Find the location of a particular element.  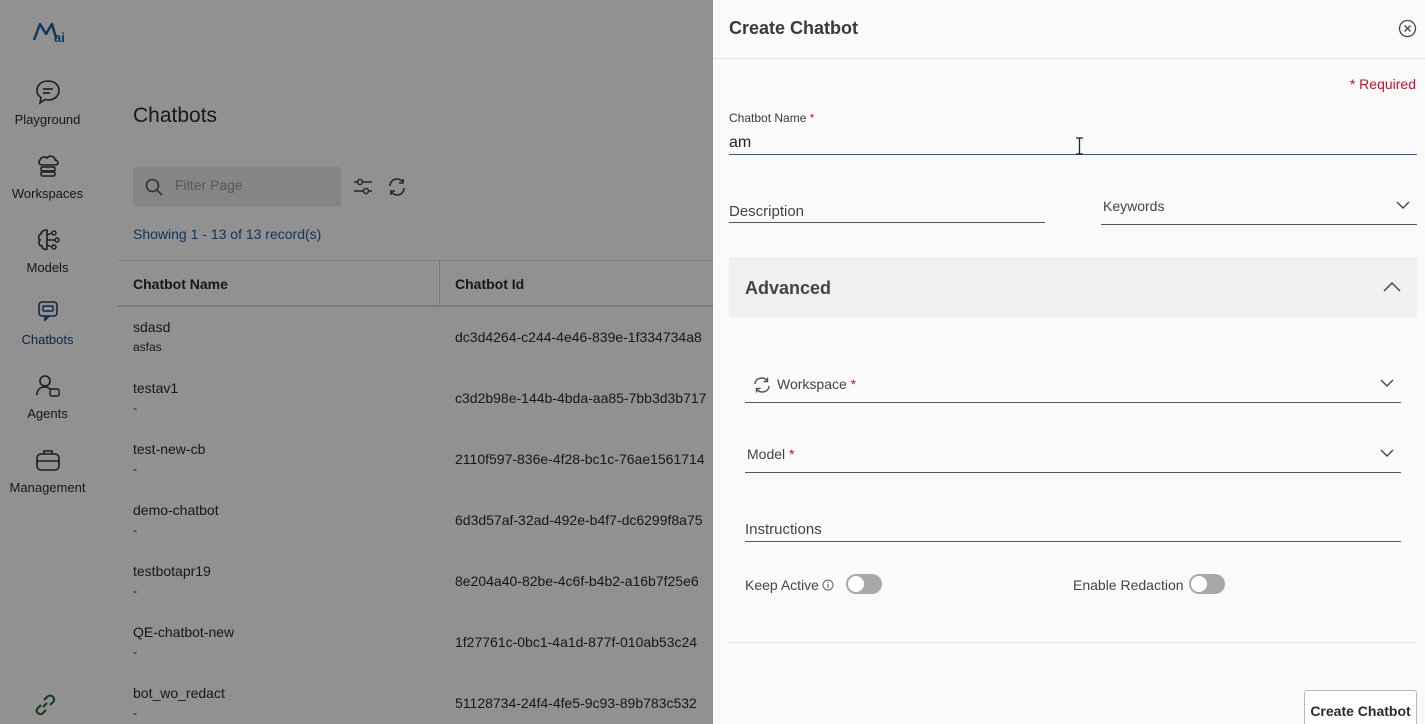

keywords-label: Keywords is located at coordinates (1134, 206).